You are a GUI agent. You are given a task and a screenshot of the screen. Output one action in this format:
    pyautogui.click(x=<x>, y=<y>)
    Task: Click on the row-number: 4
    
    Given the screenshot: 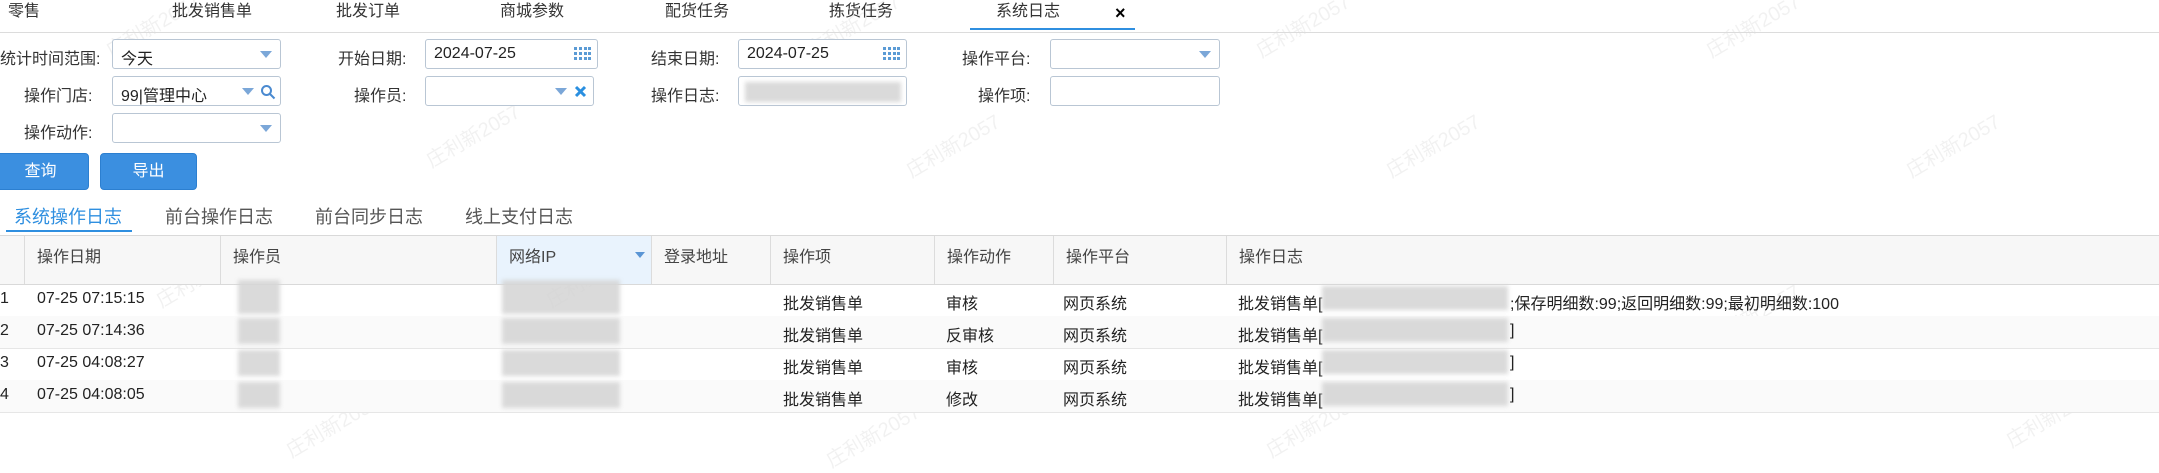 What is the action you would take?
    pyautogui.click(x=4, y=394)
    